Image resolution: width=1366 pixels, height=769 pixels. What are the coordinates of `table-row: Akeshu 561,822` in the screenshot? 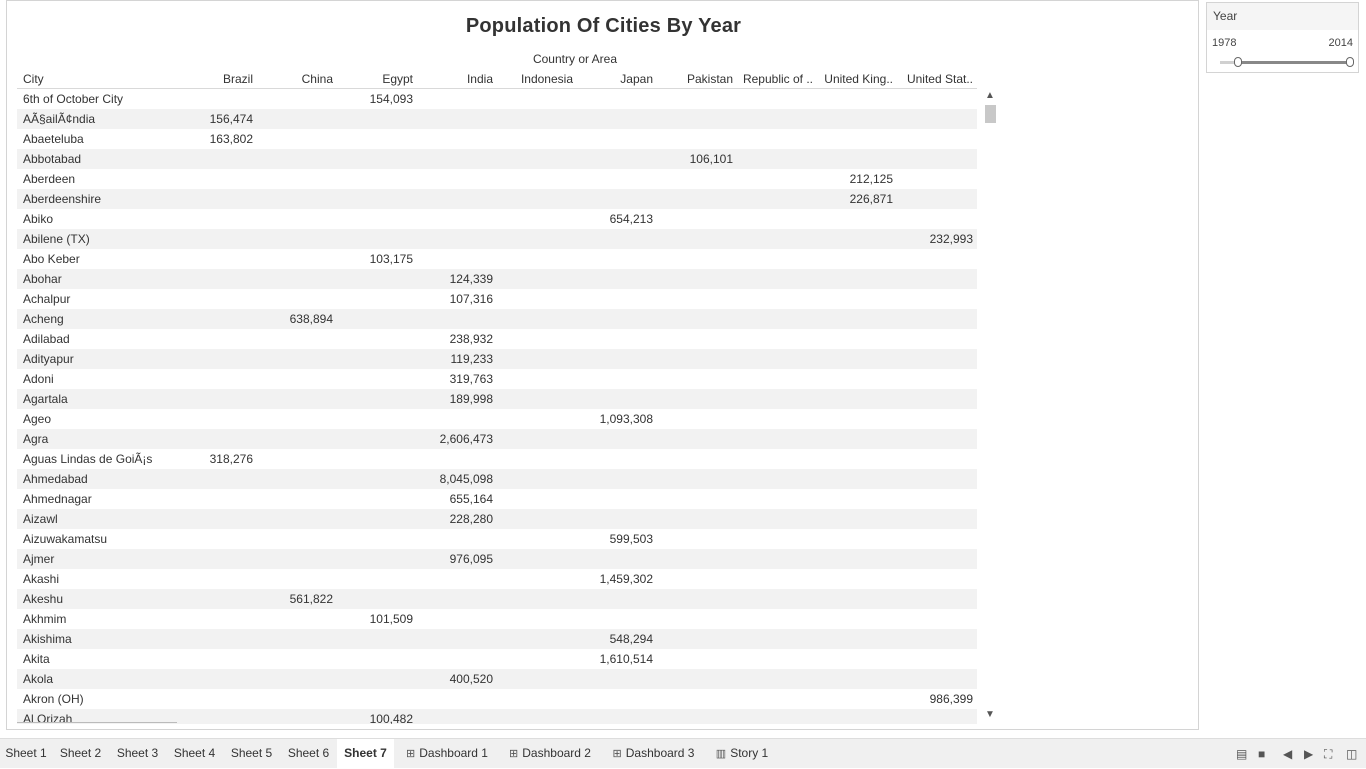 It's located at (497, 599).